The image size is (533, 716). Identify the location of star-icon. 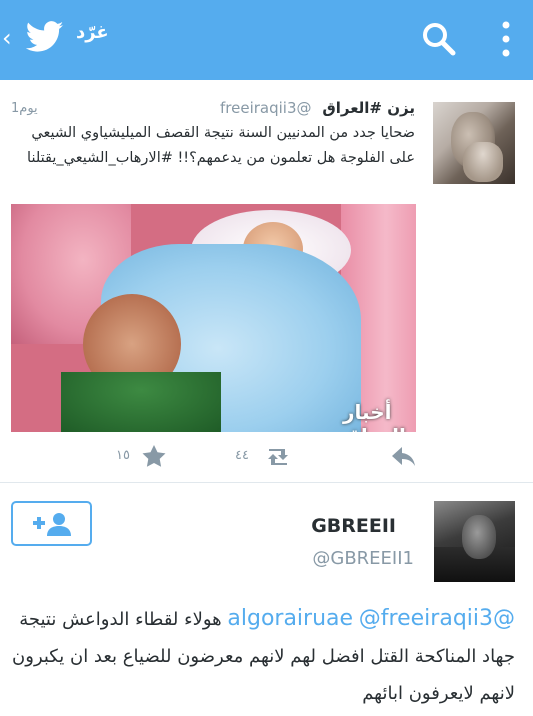
(154, 456).